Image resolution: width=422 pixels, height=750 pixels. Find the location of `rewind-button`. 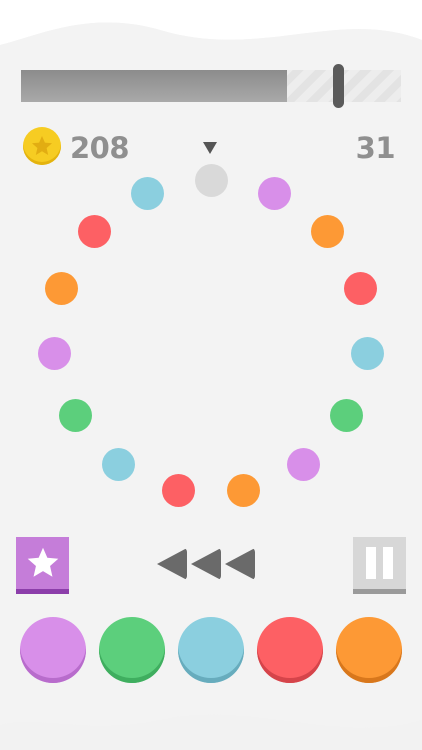

rewind-button is located at coordinates (212, 565).